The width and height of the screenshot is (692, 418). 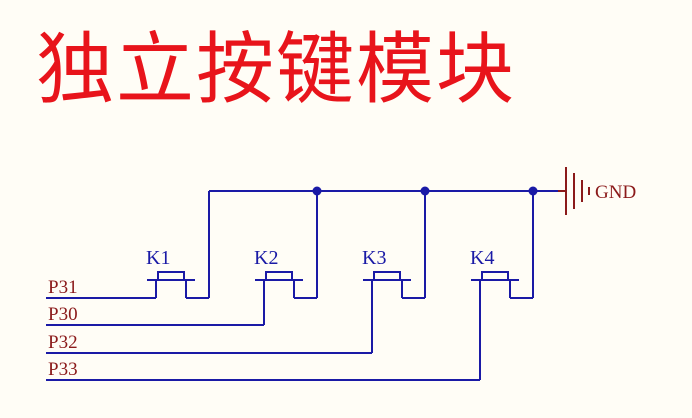 What do you see at coordinates (482, 258) in the screenshot?
I see `key-label-k4: K4` at bounding box center [482, 258].